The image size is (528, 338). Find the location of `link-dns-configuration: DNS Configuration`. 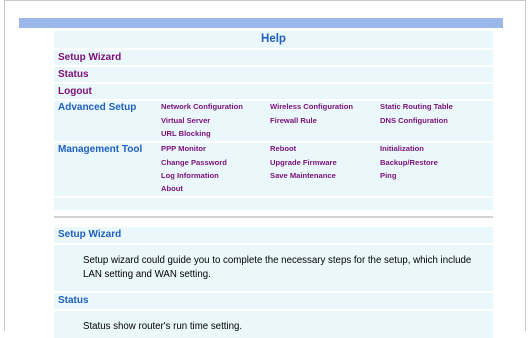

link-dns-configuration: DNS Configuration is located at coordinates (434, 121).